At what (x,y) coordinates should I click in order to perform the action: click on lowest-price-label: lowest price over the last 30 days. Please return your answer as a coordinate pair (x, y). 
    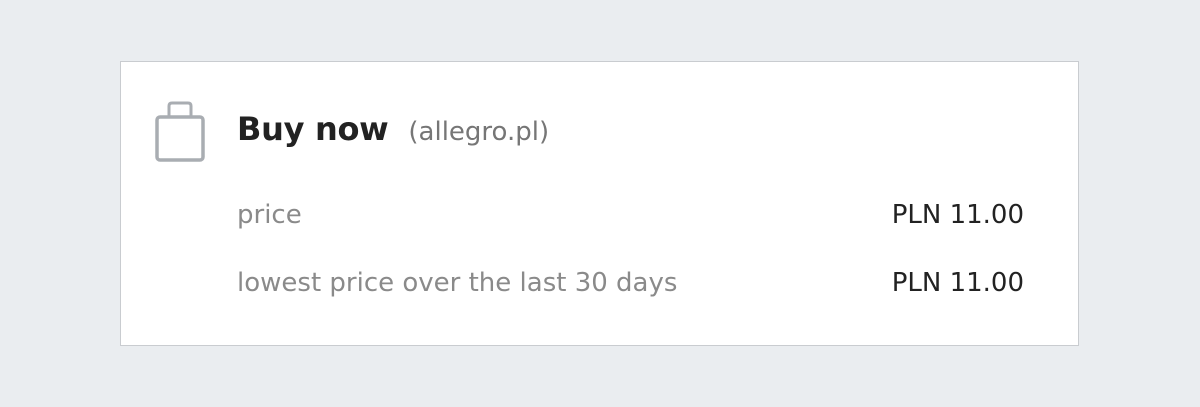
    Looking at the image, I should click on (457, 283).